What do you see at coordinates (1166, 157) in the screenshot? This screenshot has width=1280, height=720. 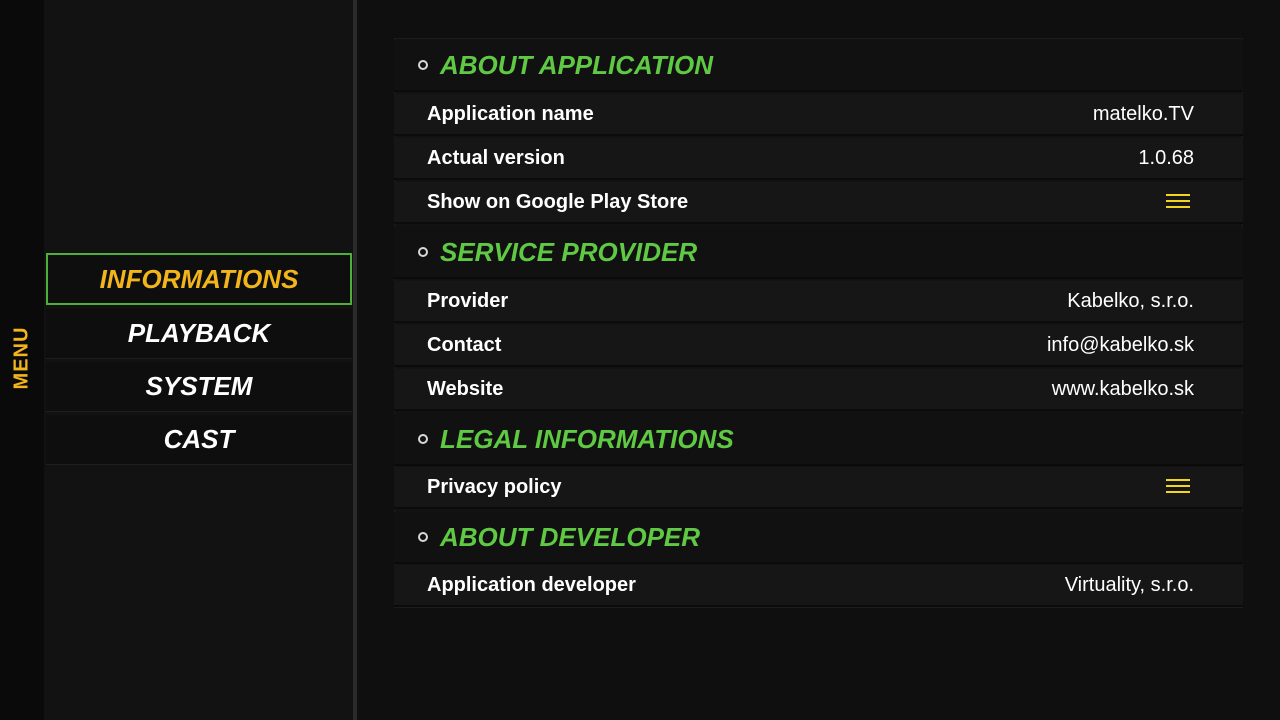 I see `row-value: 1.0.68` at bounding box center [1166, 157].